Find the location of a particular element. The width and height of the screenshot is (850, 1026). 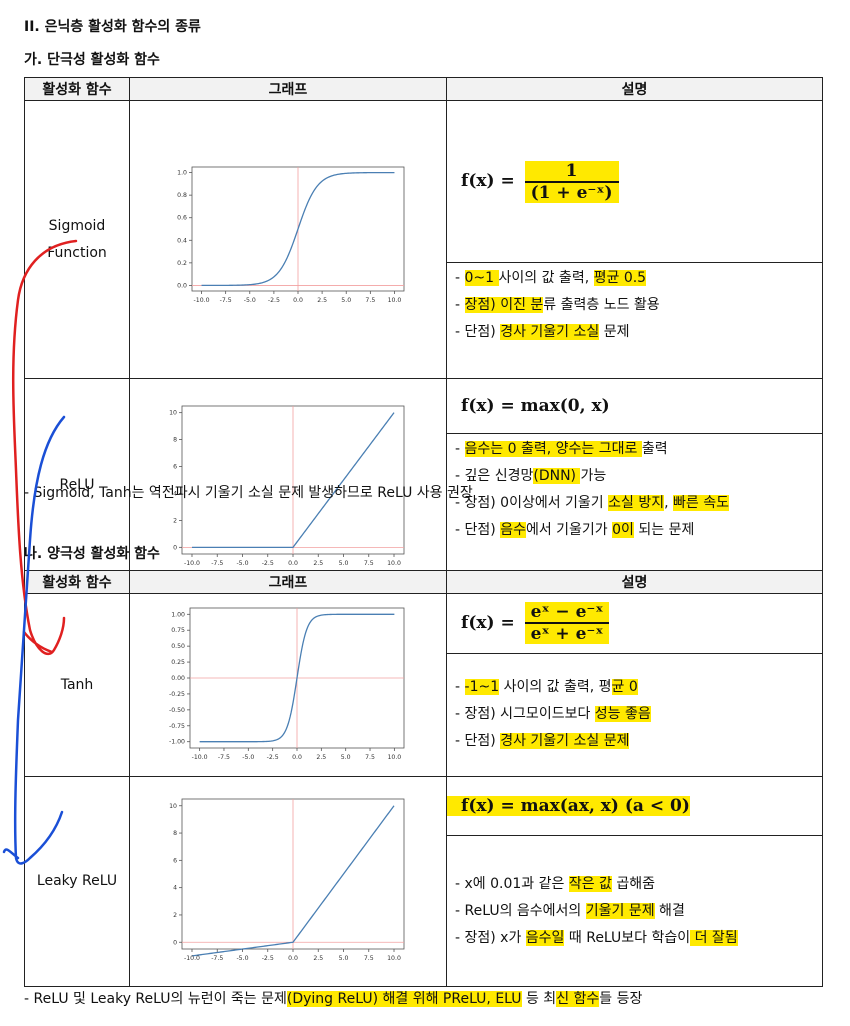

header-description-2: 설명 is located at coordinates (634, 582).